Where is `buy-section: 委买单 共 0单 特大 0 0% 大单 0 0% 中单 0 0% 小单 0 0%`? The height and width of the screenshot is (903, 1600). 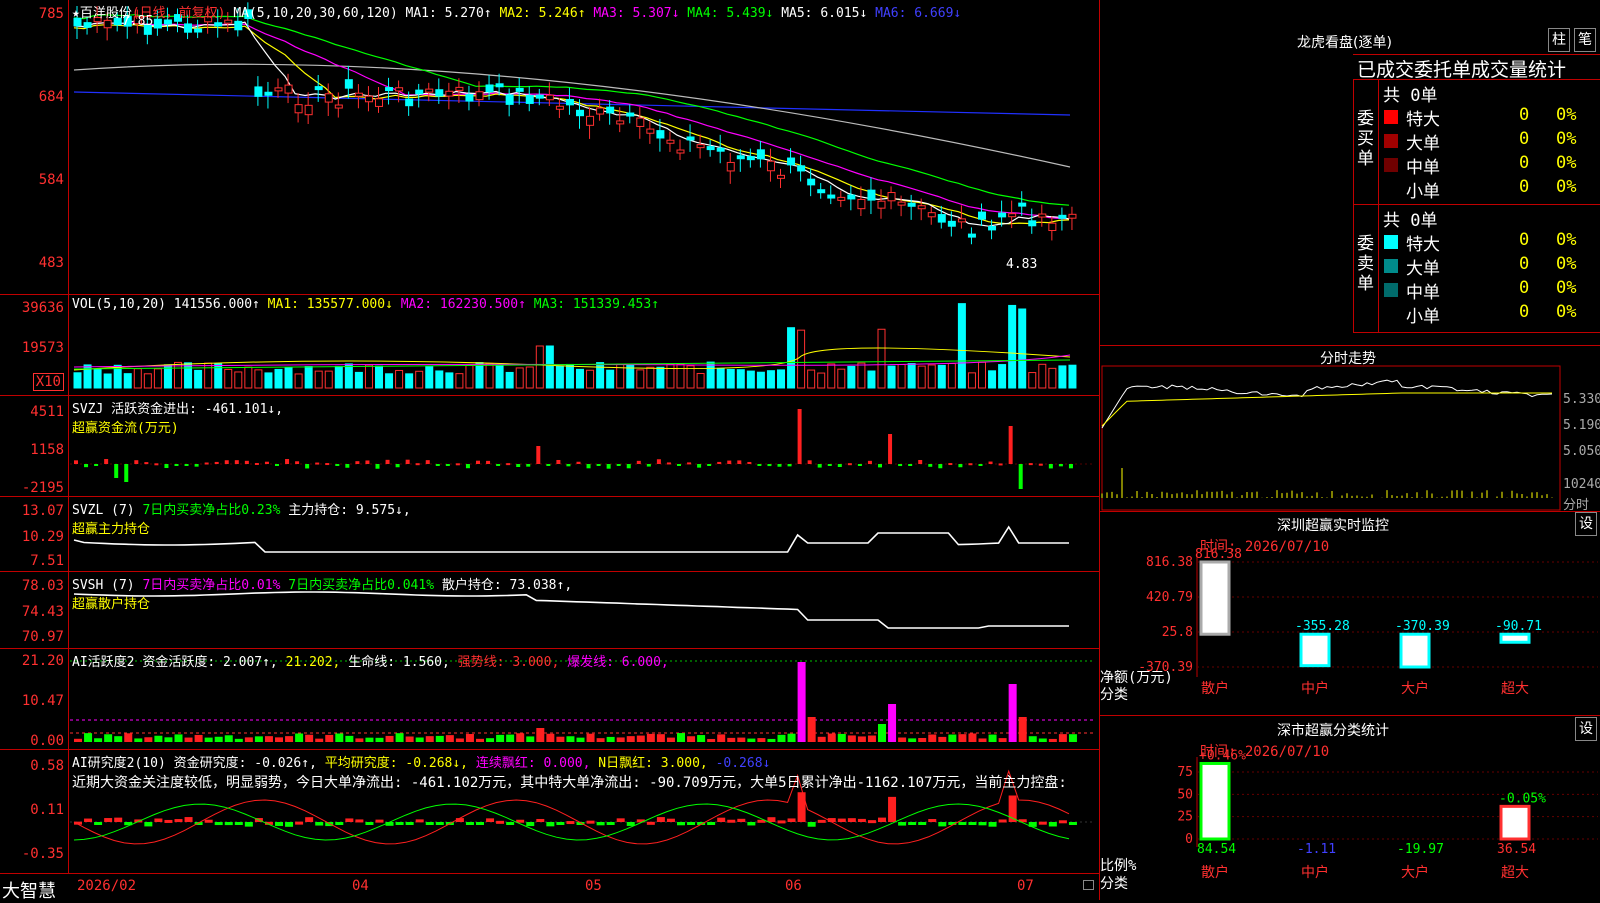 buy-section: 委买单 共 0单 特大 0 0% 大单 0 0% 中单 0 0% 小单 0 0% is located at coordinates (1477, 142).